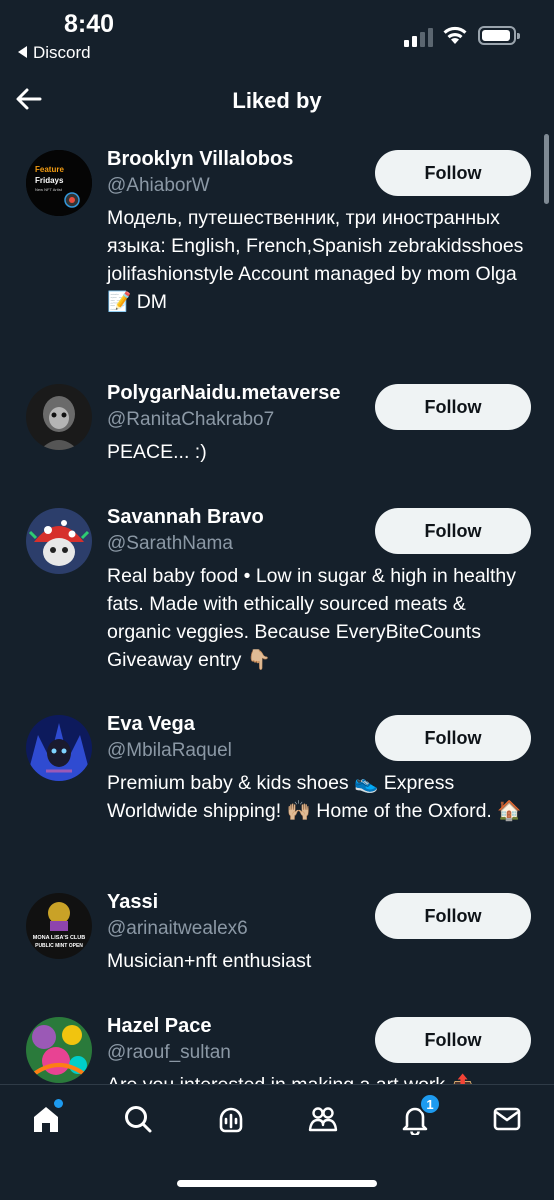  I want to click on spaces-icon, so click(231, 1120).